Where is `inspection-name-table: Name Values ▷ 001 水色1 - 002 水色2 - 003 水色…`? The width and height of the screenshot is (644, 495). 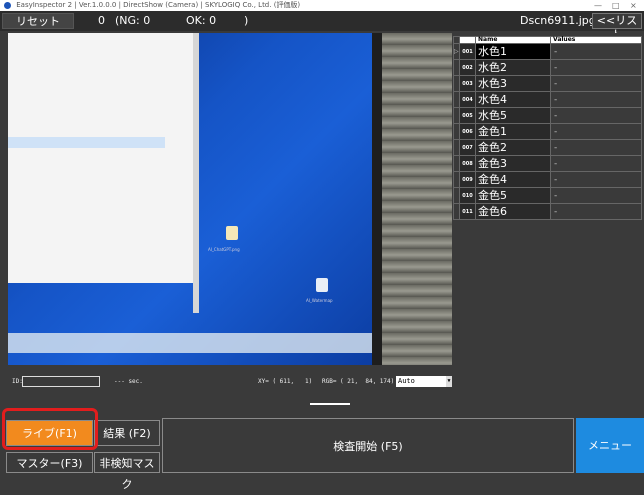 inspection-name-table: Name Values ▷ 001 水色1 - 002 水色2 - 003 水色… is located at coordinates (547, 128).